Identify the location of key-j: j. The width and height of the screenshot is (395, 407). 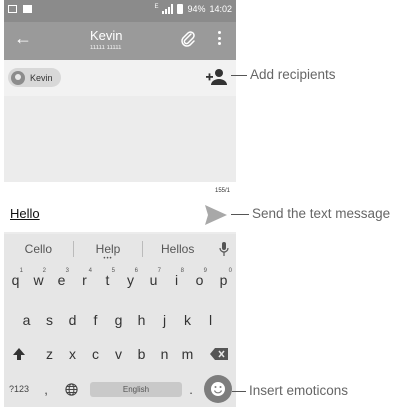
(164, 320).